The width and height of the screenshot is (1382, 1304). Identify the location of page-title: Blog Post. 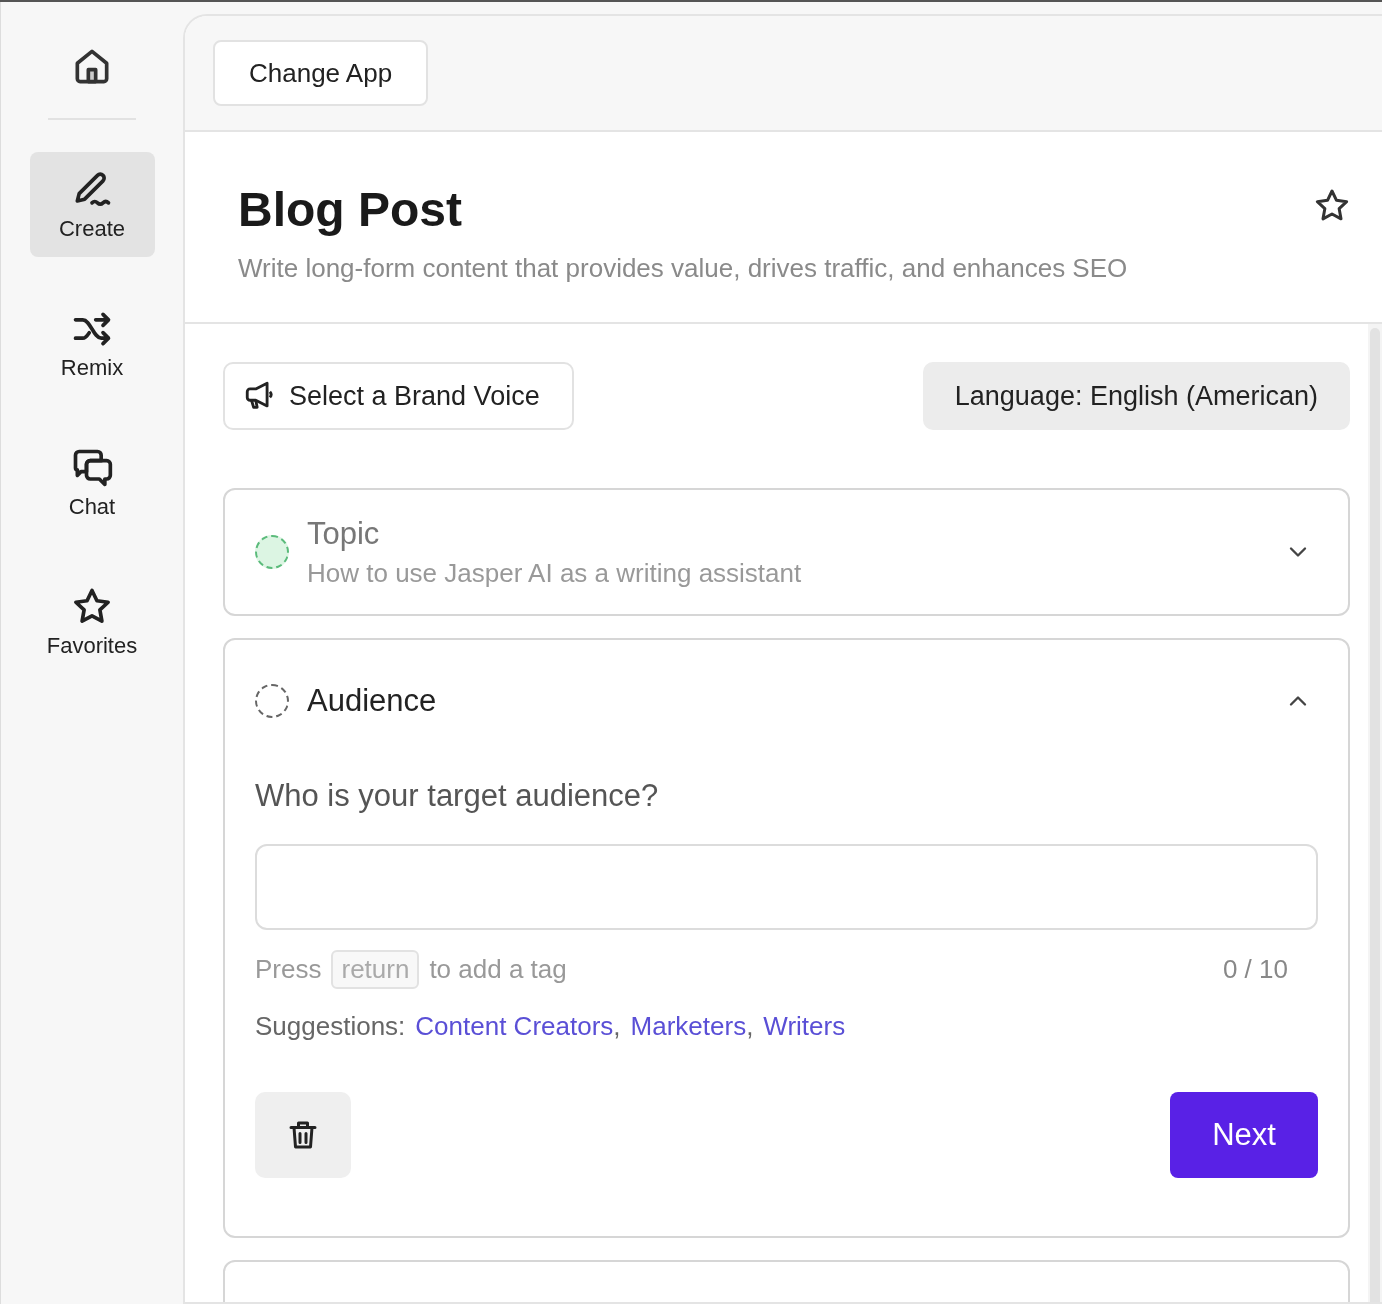
(350, 209).